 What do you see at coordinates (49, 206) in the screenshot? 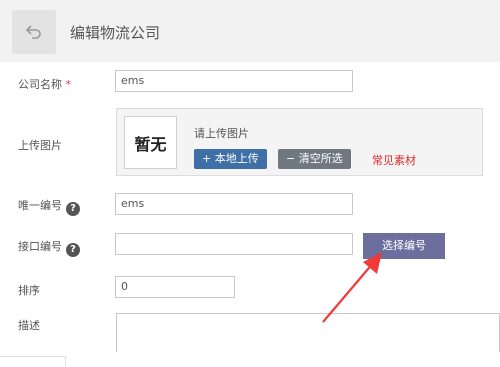
I see `unique-code-label: 唯一编号?` at bounding box center [49, 206].